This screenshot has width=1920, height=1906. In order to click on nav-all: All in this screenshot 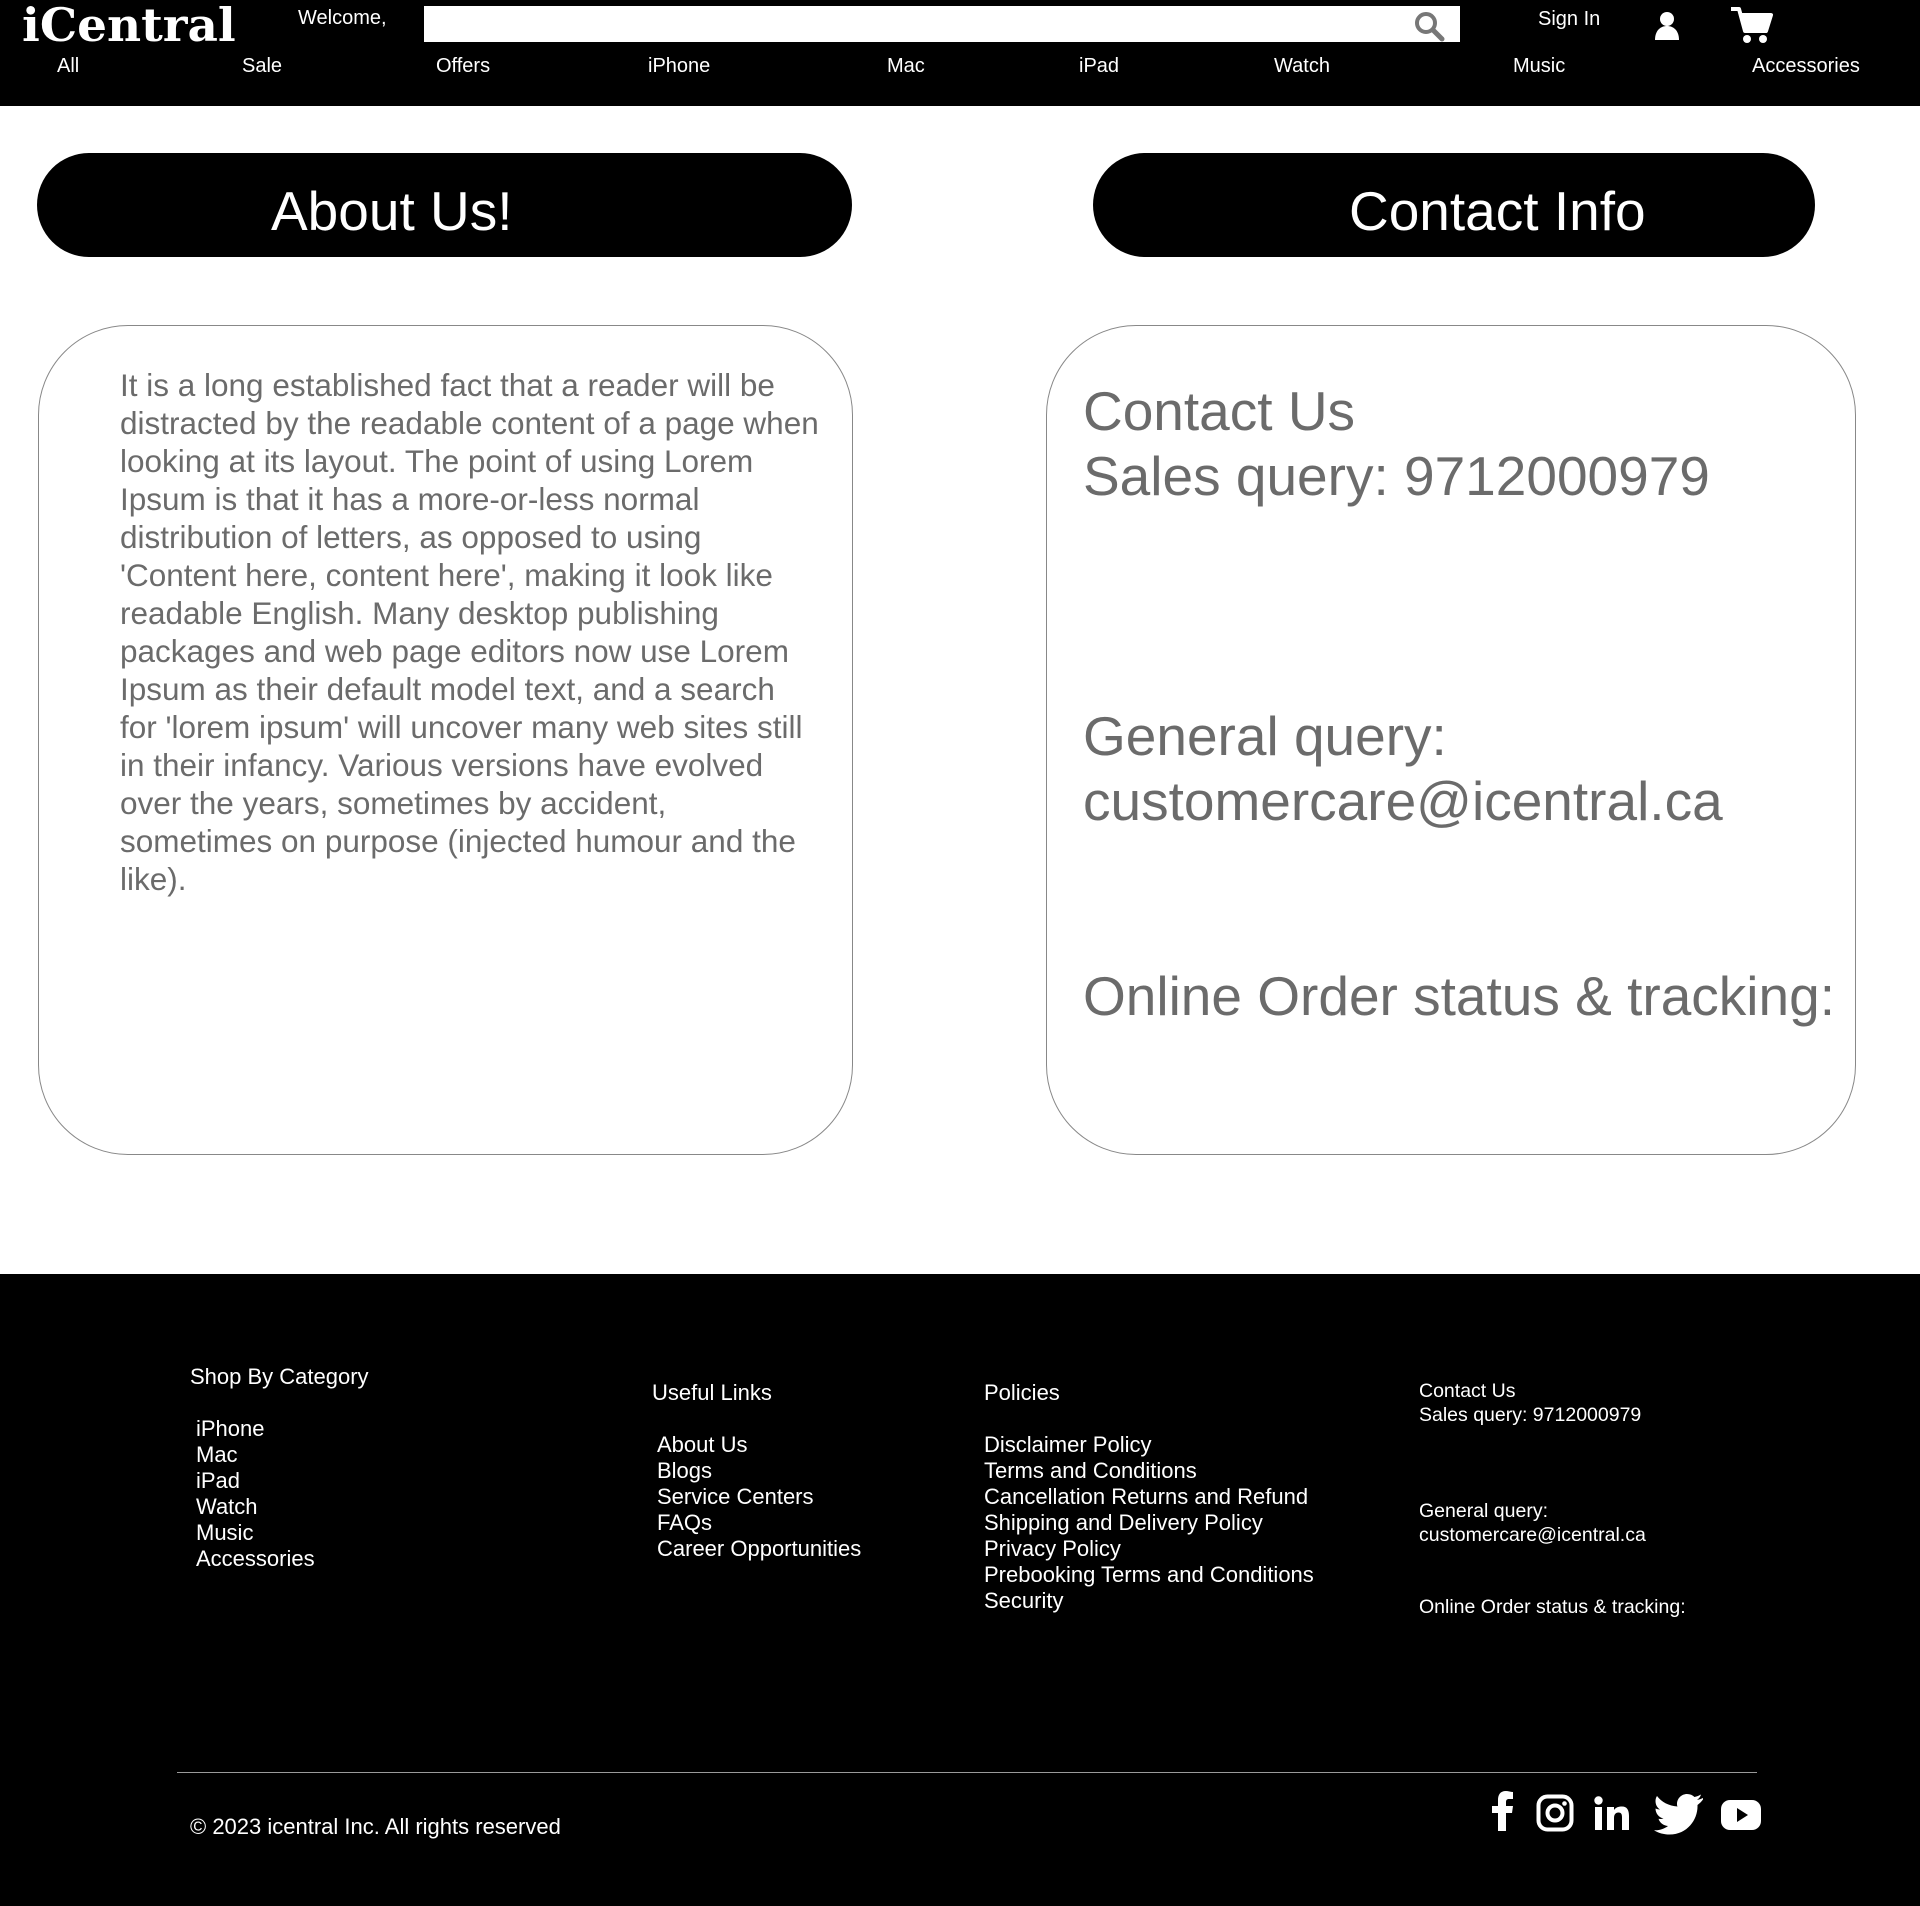, I will do `click(68, 66)`.